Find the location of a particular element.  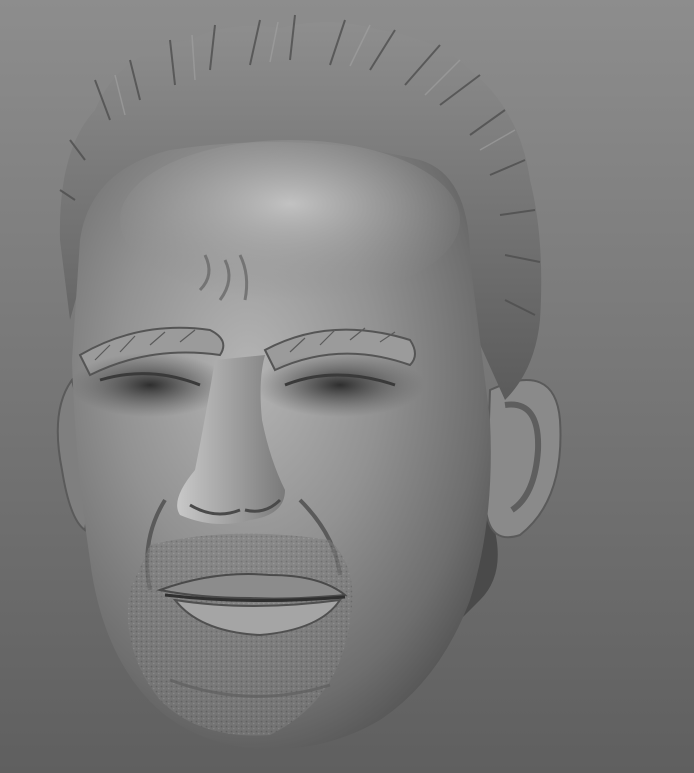

forehead-highlight is located at coordinates (290, 220).